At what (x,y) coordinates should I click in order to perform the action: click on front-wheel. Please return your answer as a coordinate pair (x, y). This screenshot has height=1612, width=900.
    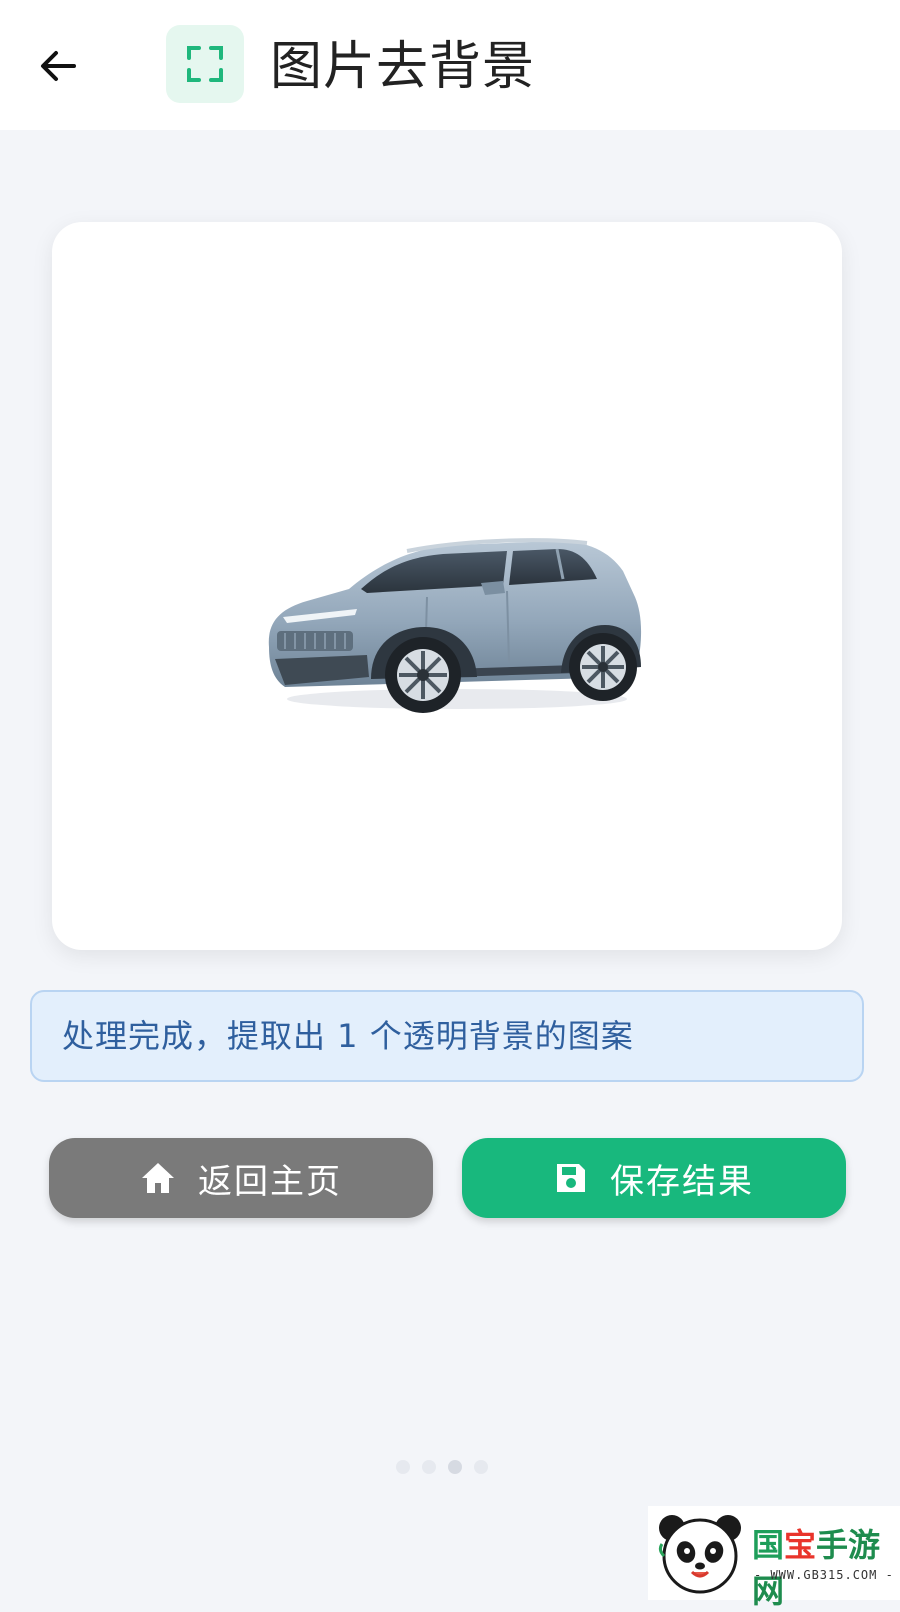
    Looking at the image, I should click on (423, 675).